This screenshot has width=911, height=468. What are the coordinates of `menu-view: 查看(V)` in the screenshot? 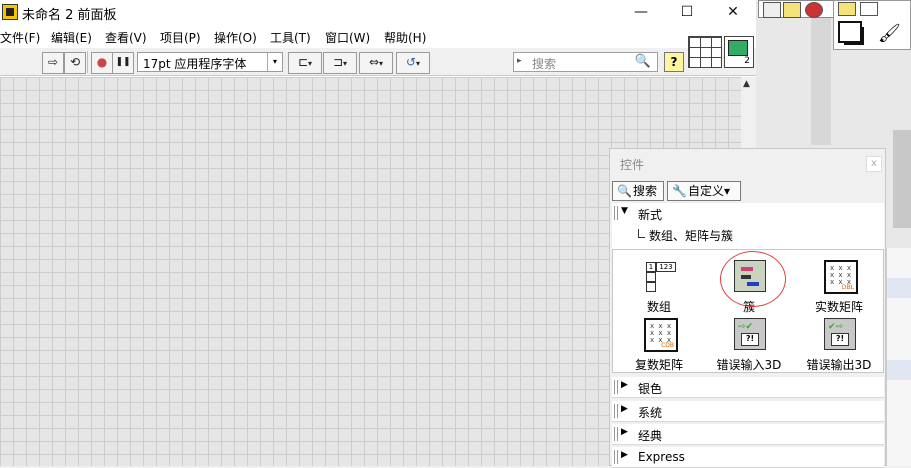 It's located at (126, 37).